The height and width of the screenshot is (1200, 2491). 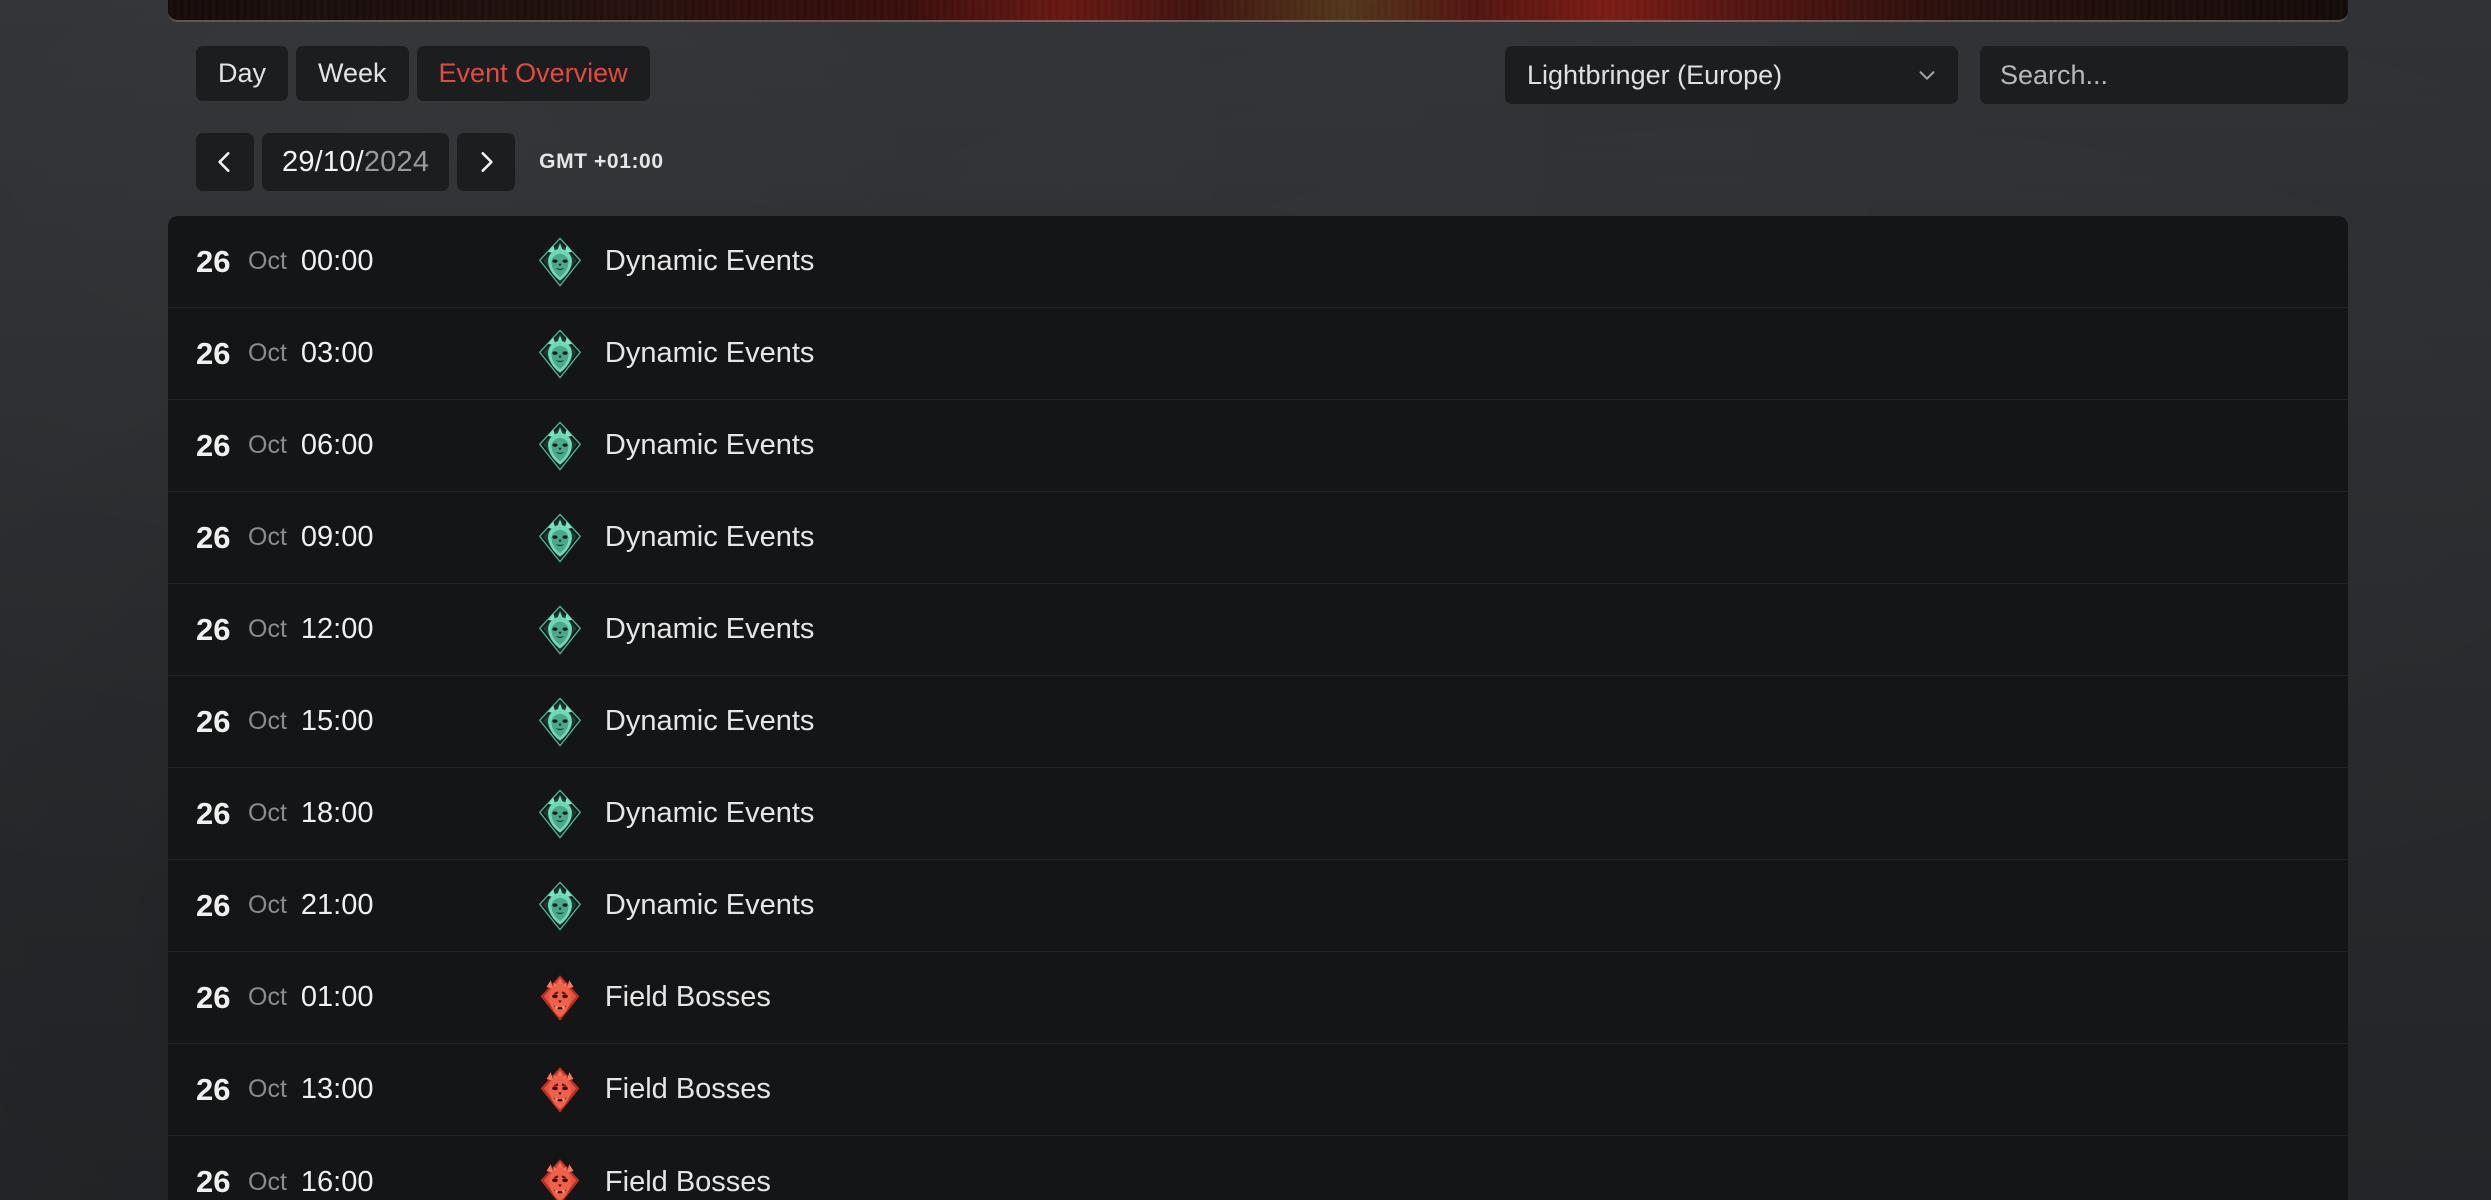 I want to click on event-time: 21:00, so click(x=337, y=905).